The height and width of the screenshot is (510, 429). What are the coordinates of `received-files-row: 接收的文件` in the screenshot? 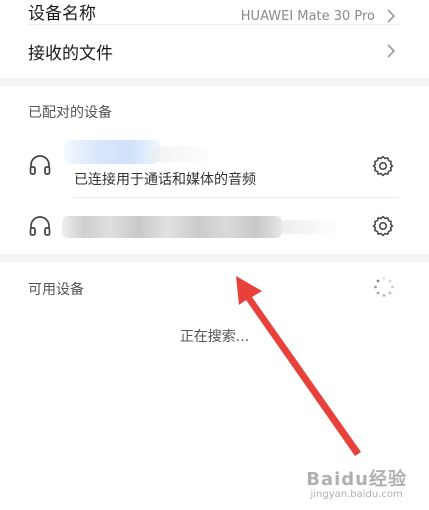 It's located at (214, 51).